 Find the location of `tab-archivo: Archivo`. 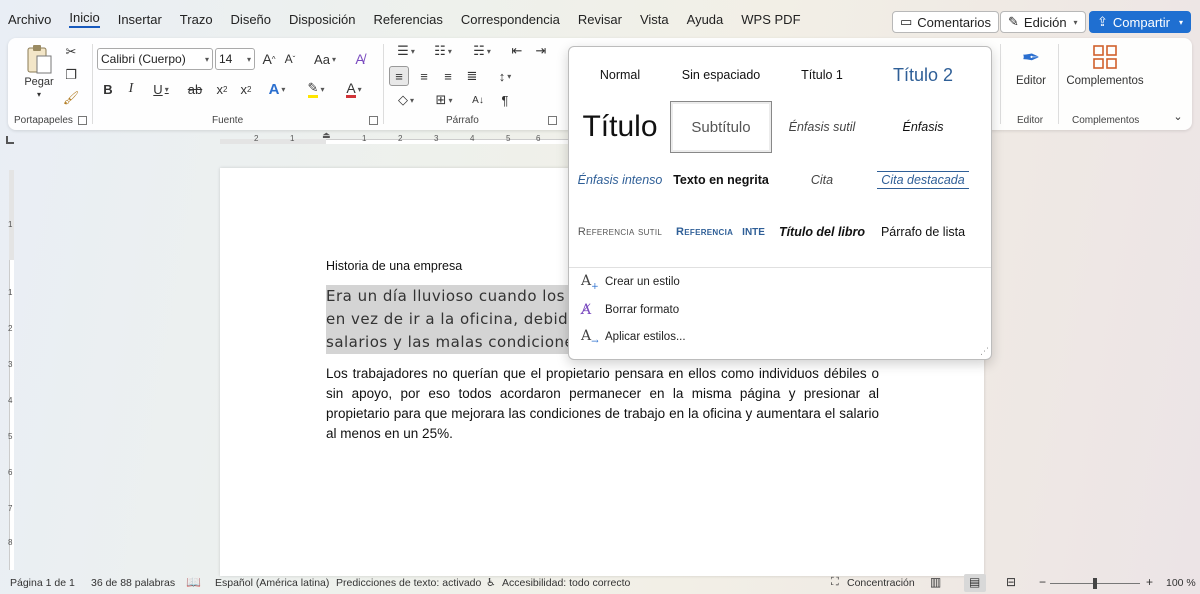

tab-archivo: Archivo is located at coordinates (29, 19).